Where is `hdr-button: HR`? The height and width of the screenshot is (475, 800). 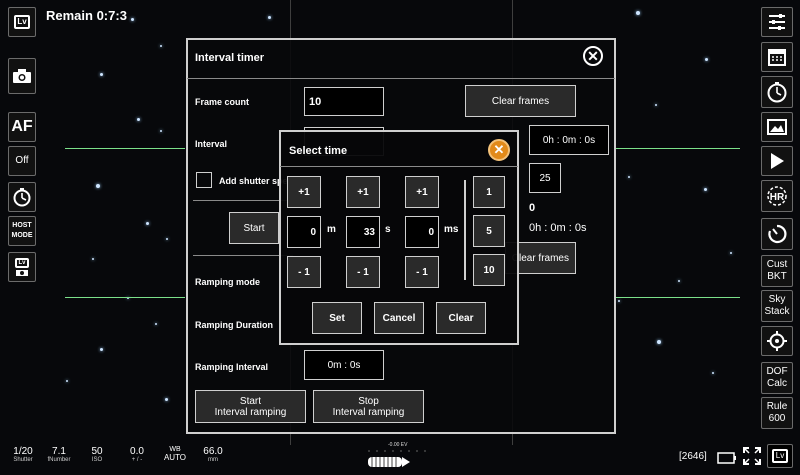 hdr-button: HR is located at coordinates (777, 196).